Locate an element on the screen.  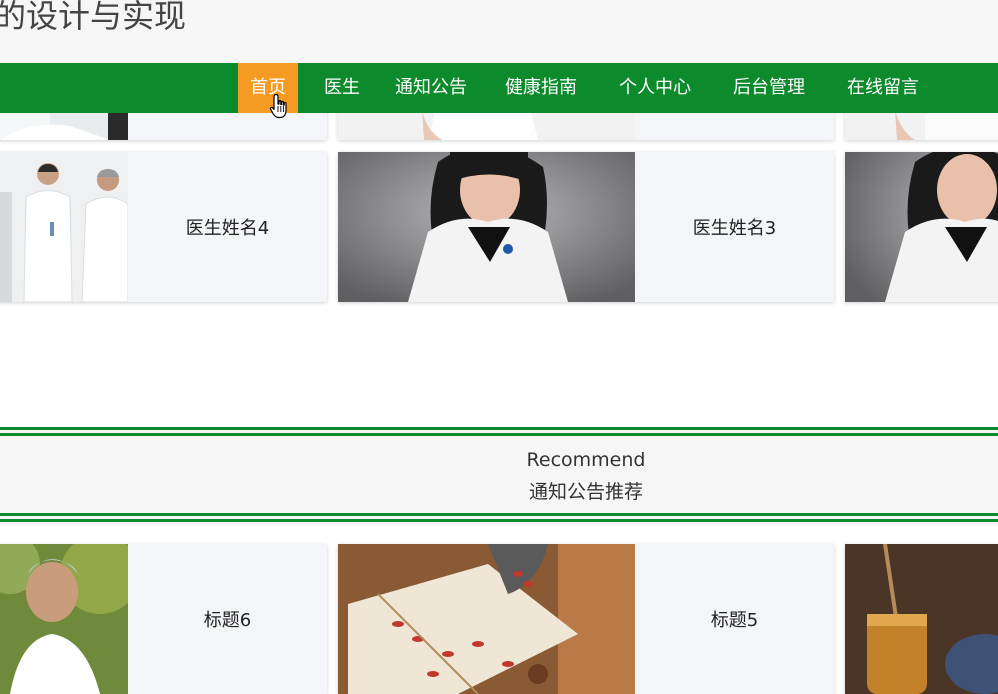
section-title-cn: 通知公告推荐 is located at coordinates (585, 492).